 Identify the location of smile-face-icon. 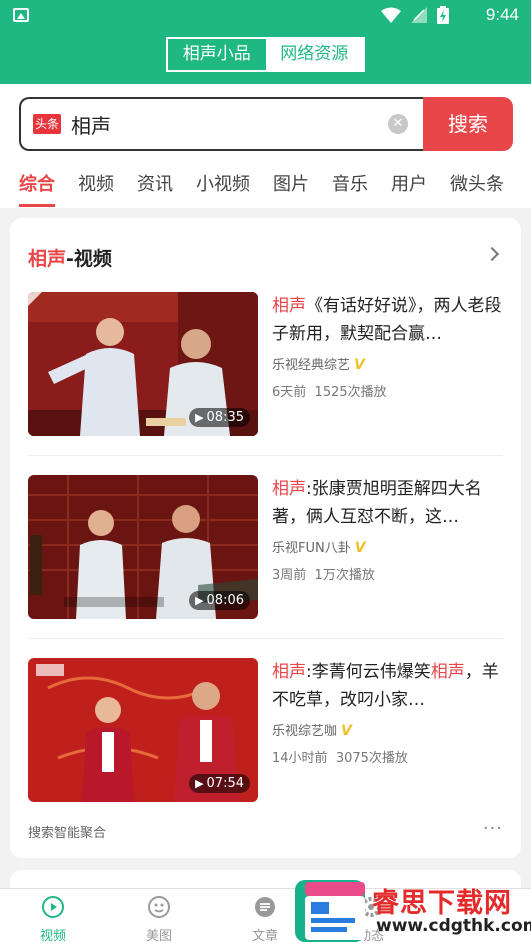
(159, 907).